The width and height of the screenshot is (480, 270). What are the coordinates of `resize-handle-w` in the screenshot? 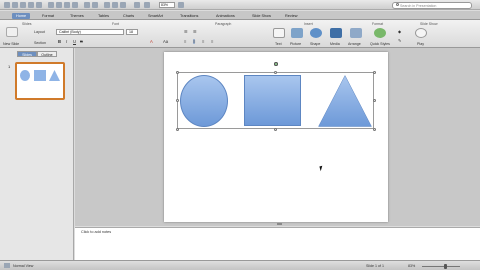 It's located at (177, 100).